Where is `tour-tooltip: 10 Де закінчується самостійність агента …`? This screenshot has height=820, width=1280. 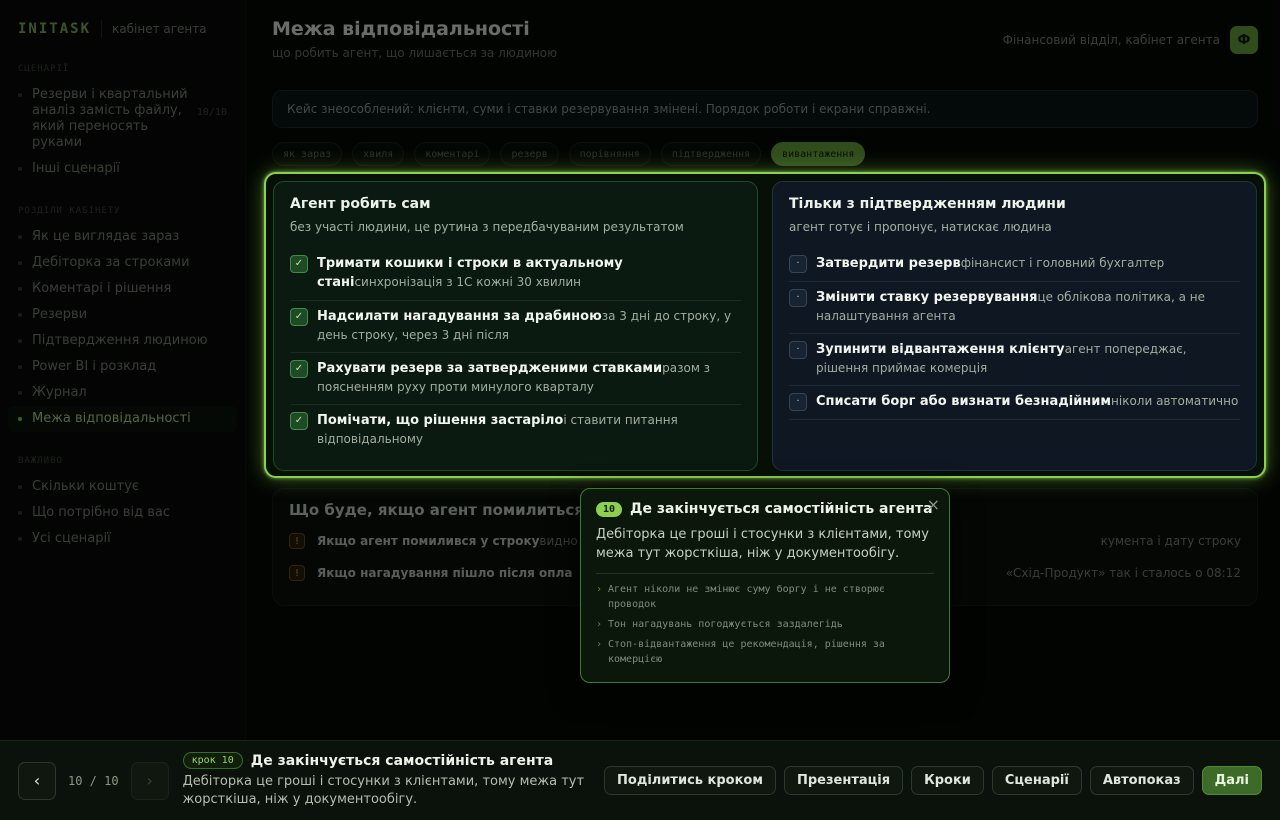
tour-tooltip: 10 Де закінчується самостійність агента … is located at coordinates (765, 585).